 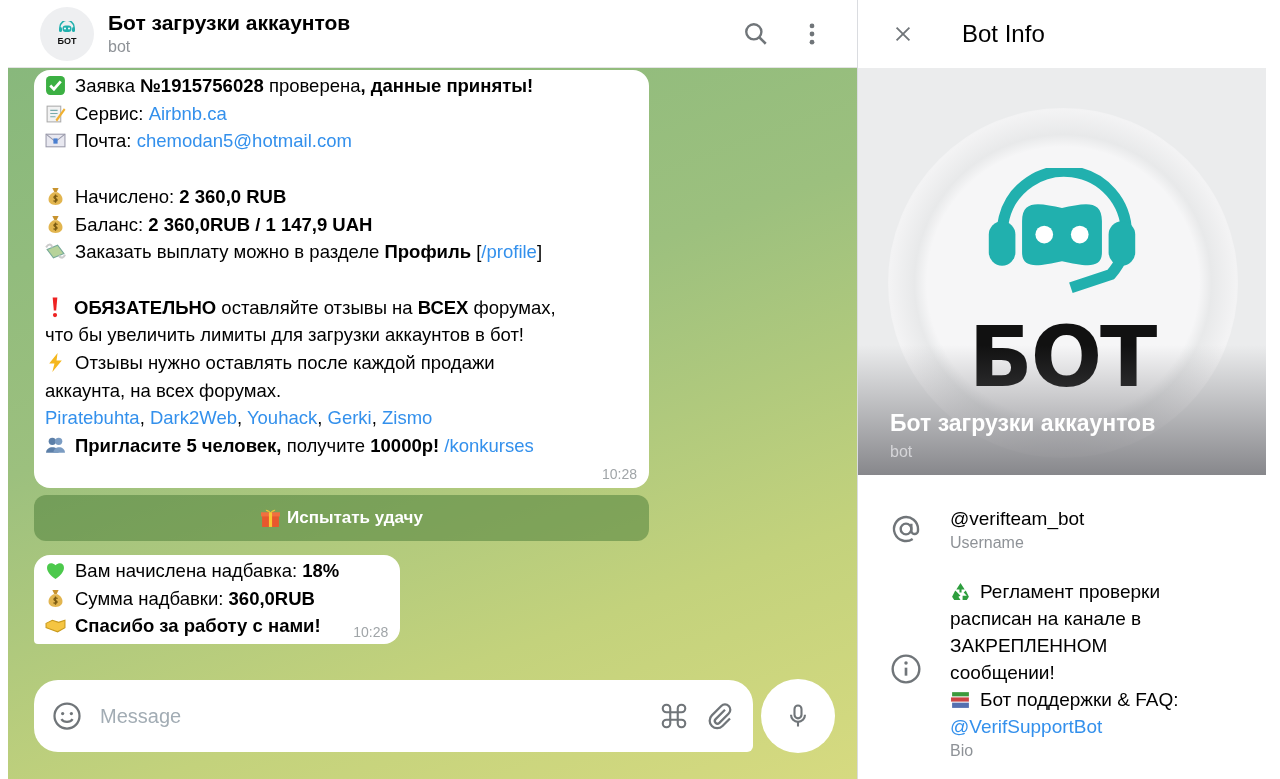 What do you see at coordinates (341, 196) in the screenshot?
I see `message-text: Начислено: 2 360,0 RUB` at bounding box center [341, 196].